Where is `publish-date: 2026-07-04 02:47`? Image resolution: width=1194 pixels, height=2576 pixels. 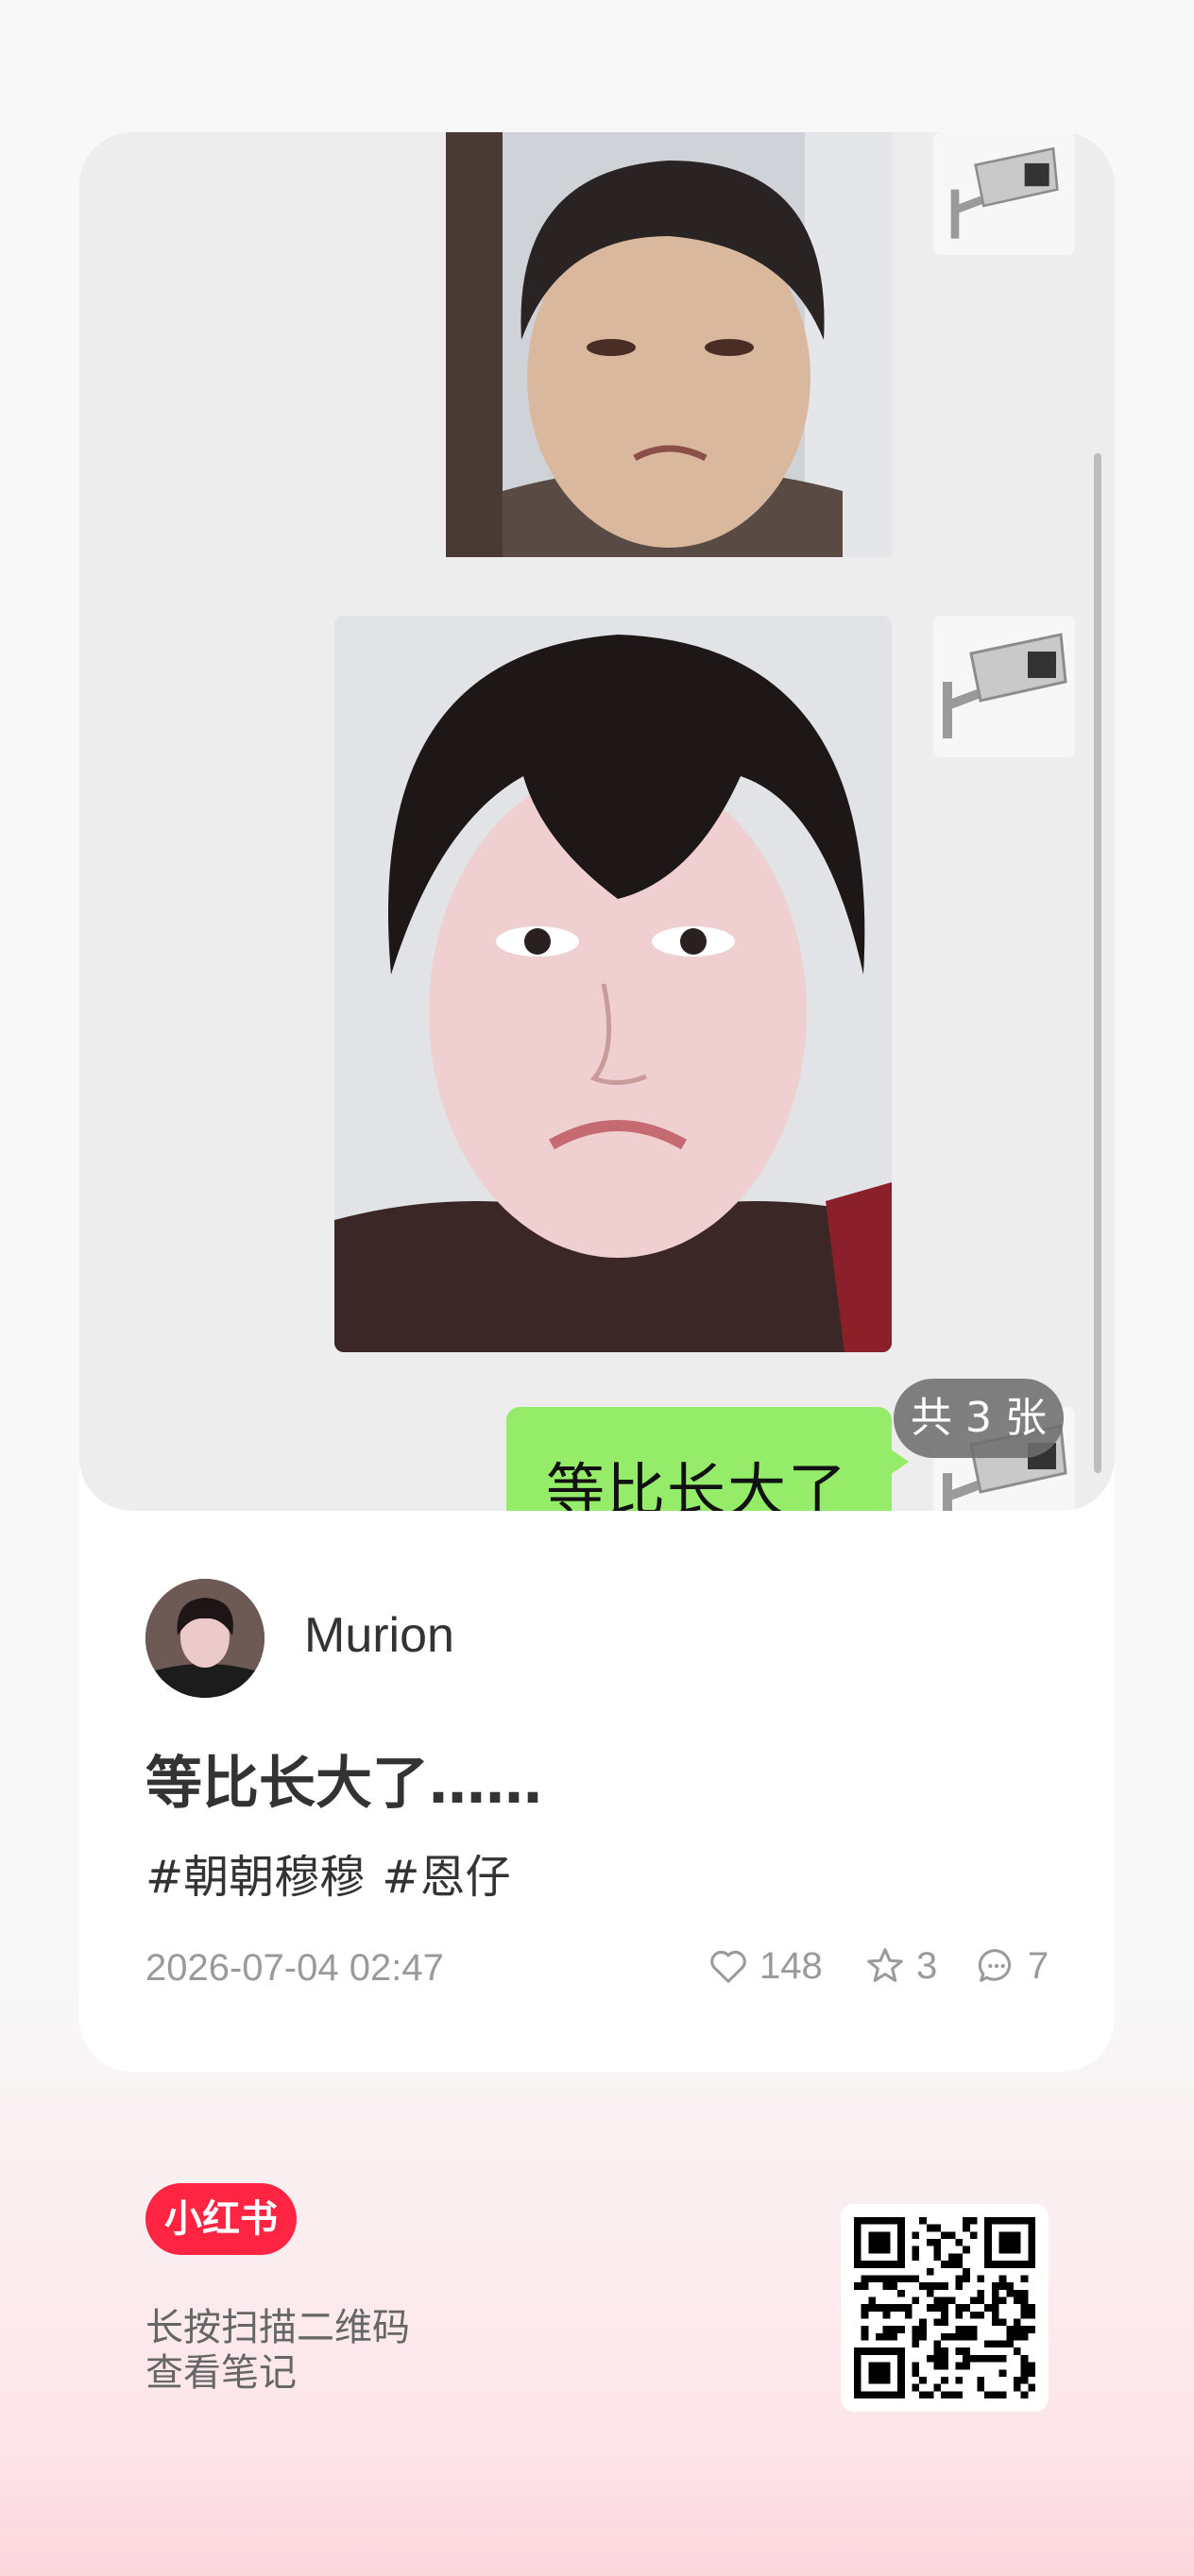 publish-date: 2026-07-04 02:47 is located at coordinates (294, 1968).